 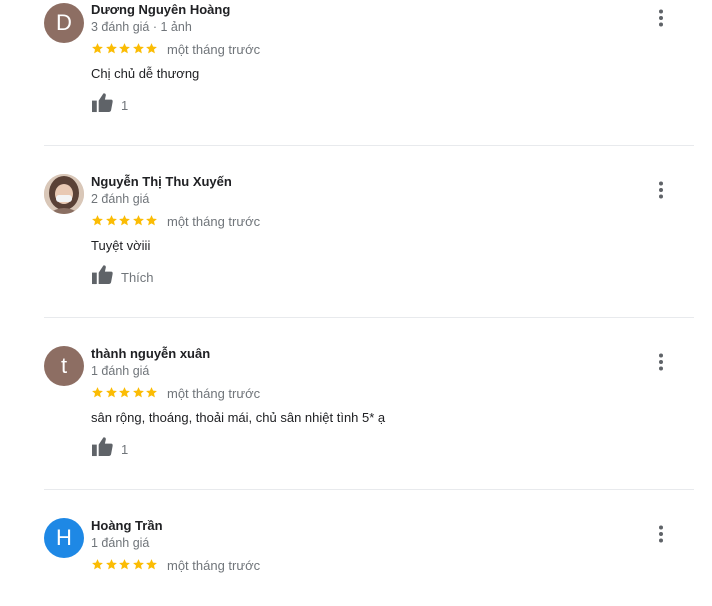 What do you see at coordinates (141, 27) in the screenshot?
I see `reviewer-meta: 3 đánh giá · 1 ảnh` at bounding box center [141, 27].